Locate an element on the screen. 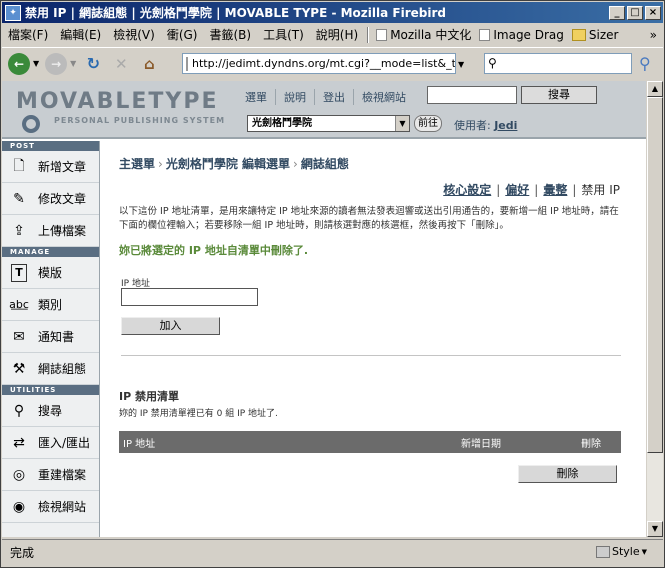 This screenshot has width=665, height=568. breadcrumb-blog-menu: 光劍格鬥學院 編輯選單 is located at coordinates (228, 164).